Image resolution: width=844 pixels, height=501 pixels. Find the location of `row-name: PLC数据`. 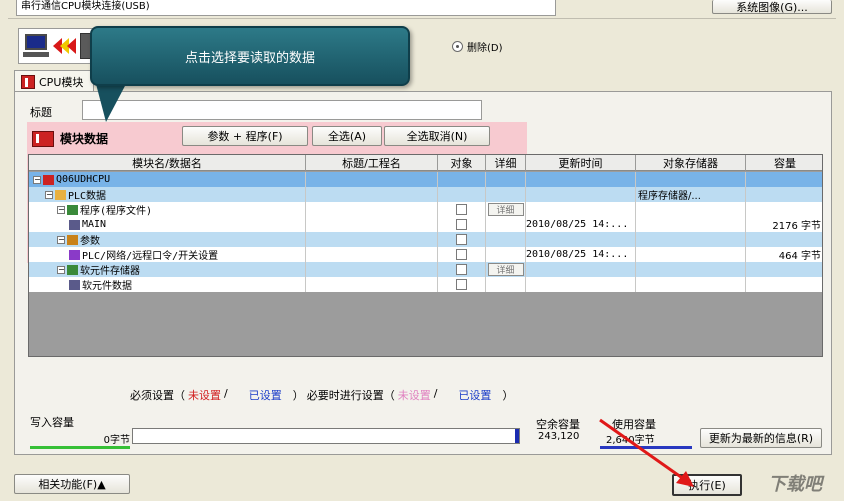

row-name: PLC数据 is located at coordinates (87, 196).